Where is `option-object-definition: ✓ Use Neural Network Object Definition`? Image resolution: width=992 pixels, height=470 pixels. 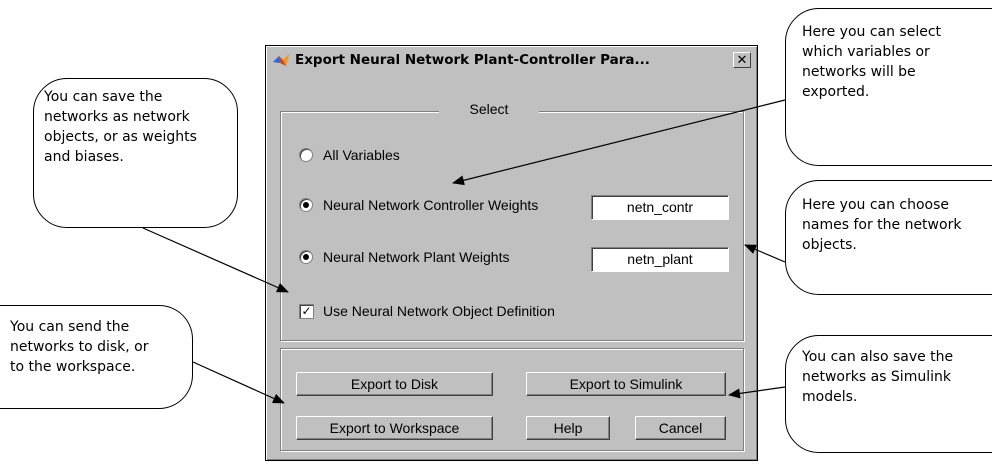
option-object-definition: ✓ Use Neural Network Object Definition is located at coordinates (427, 311).